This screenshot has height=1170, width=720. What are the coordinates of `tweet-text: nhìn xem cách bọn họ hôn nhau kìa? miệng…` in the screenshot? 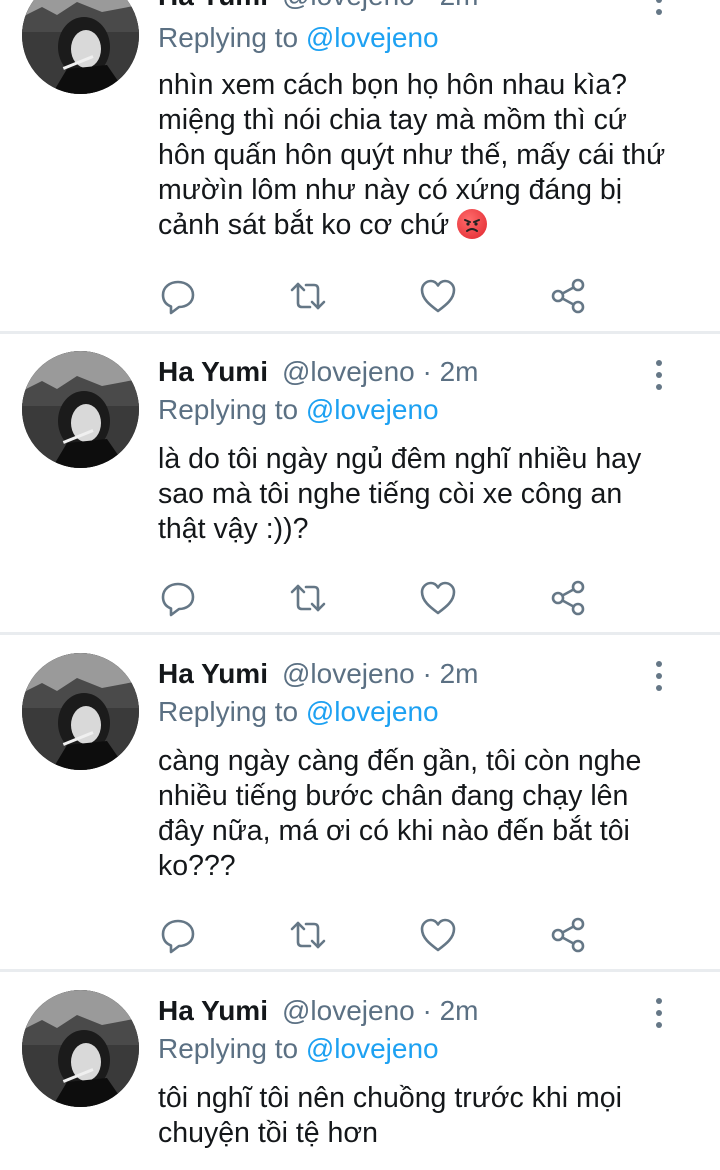 It's located at (415, 155).